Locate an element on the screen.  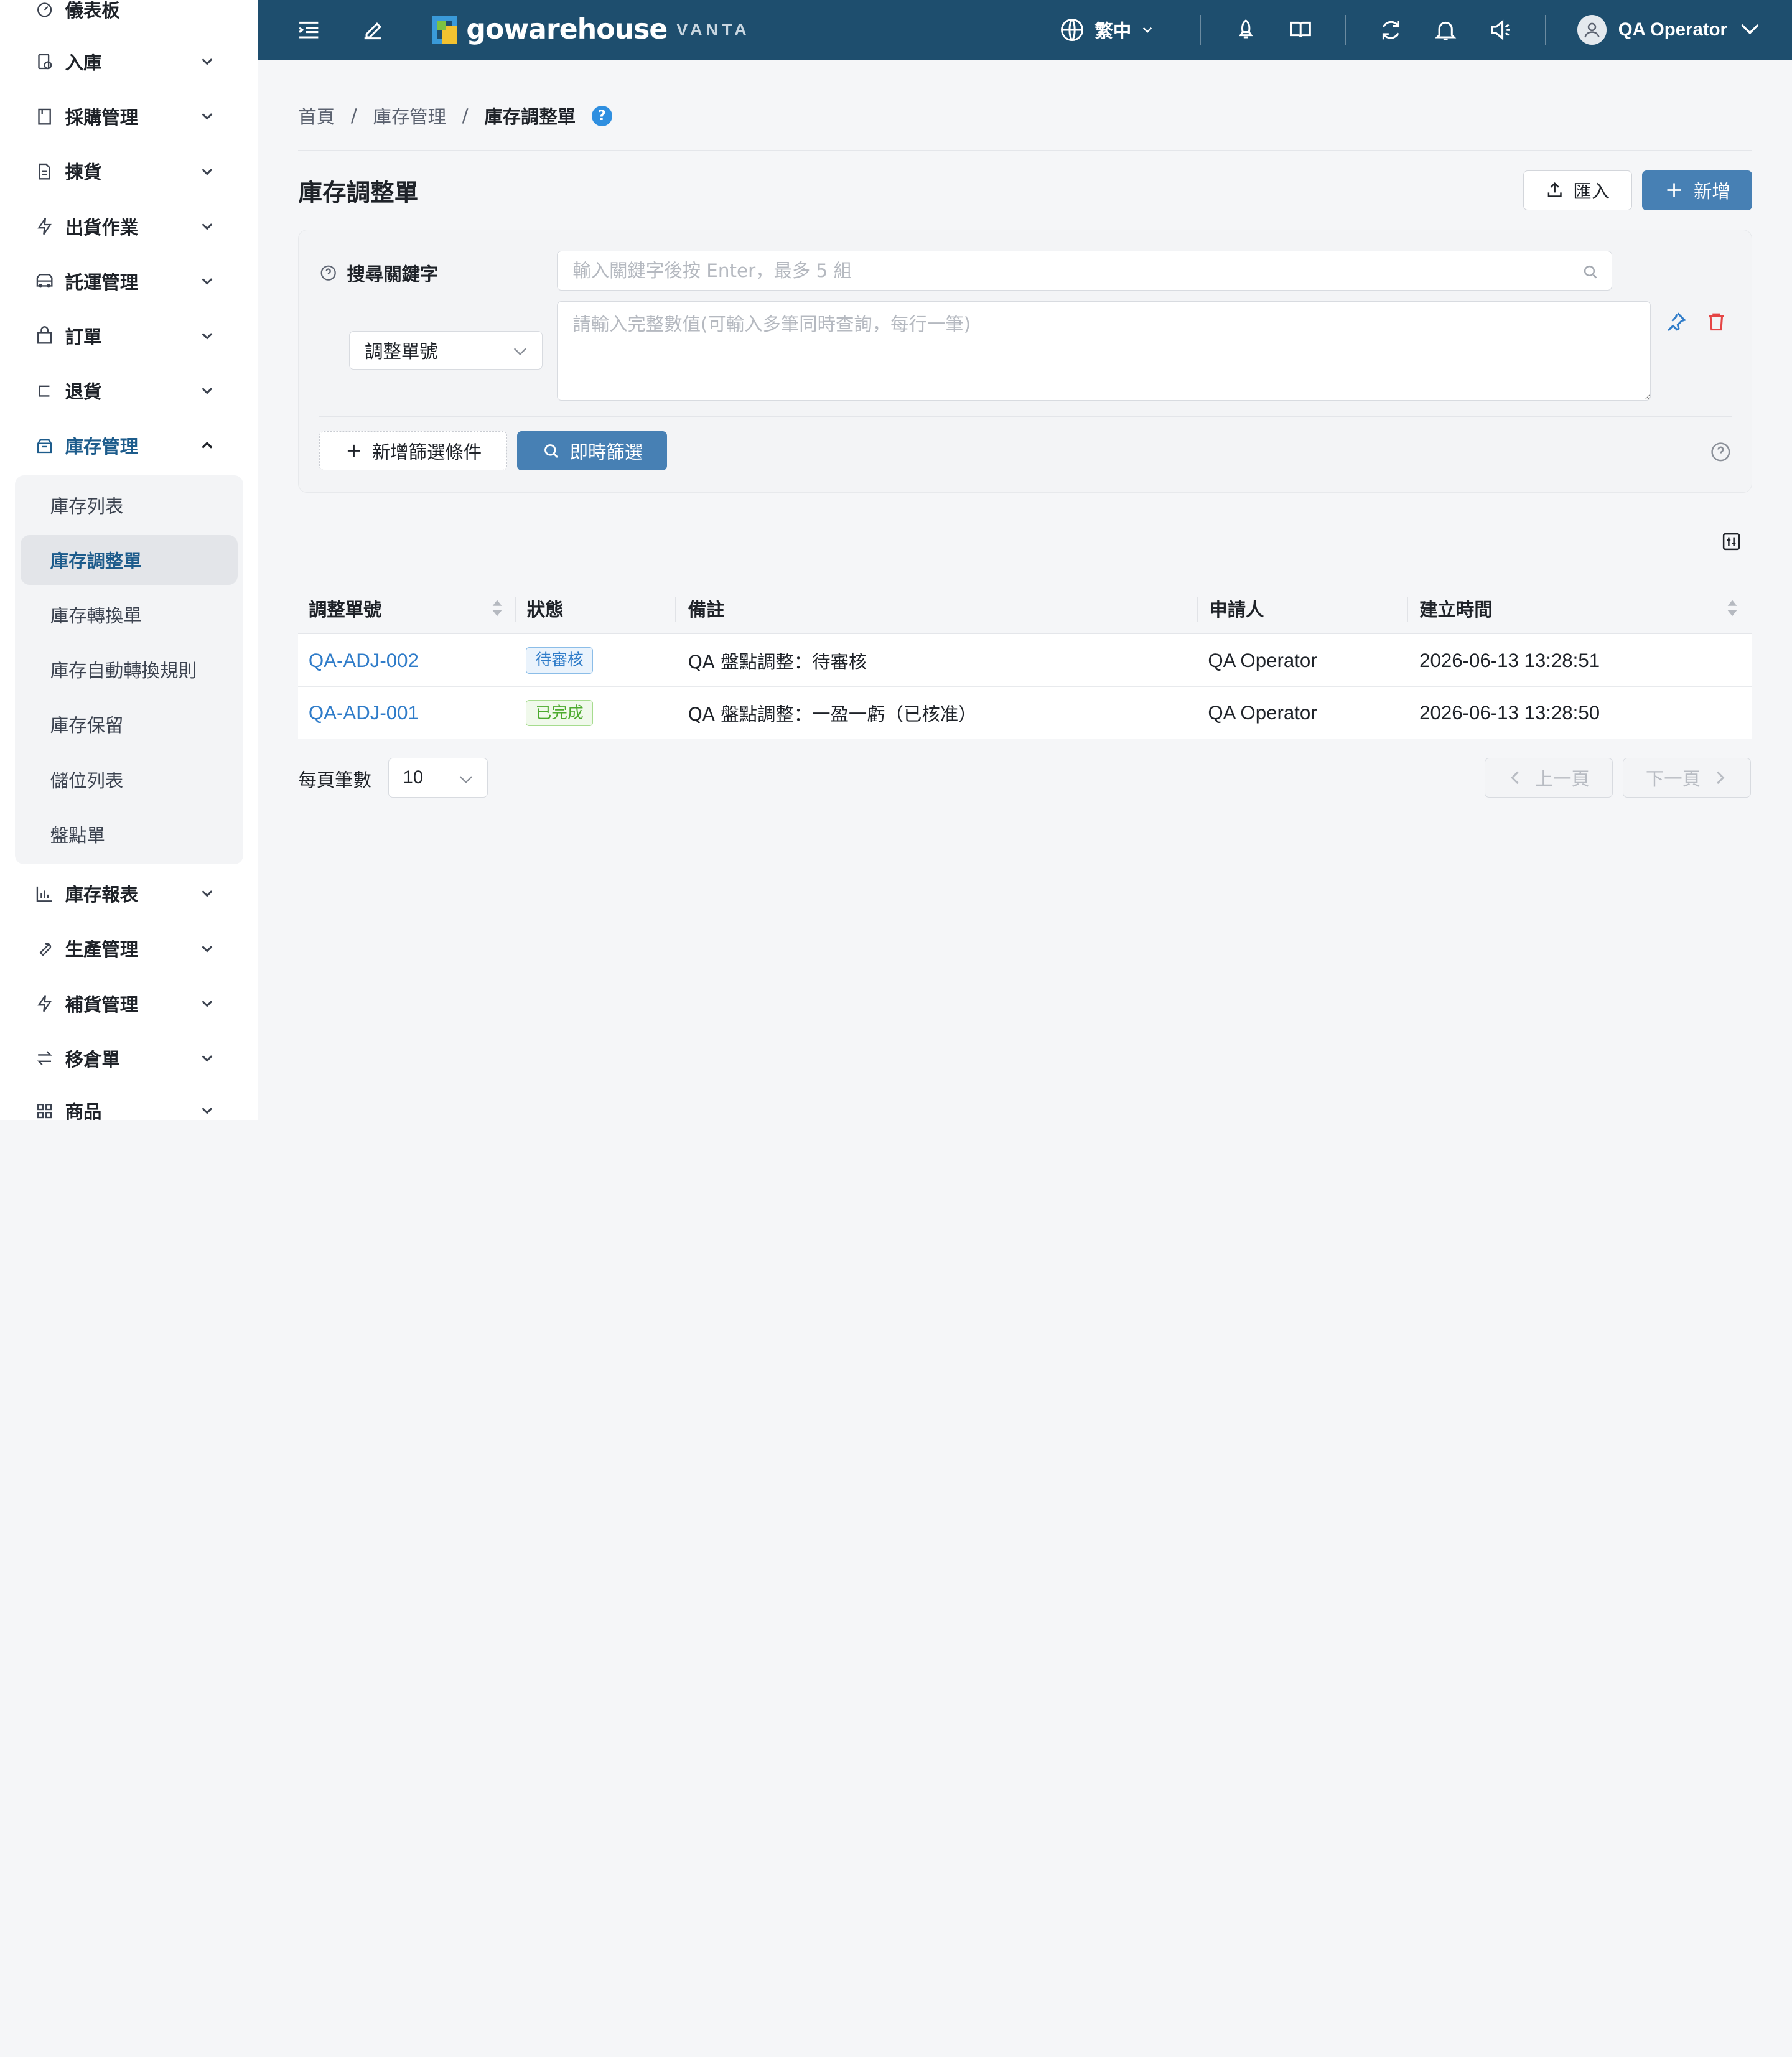
globe-icon is located at coordinates (1071, 29).